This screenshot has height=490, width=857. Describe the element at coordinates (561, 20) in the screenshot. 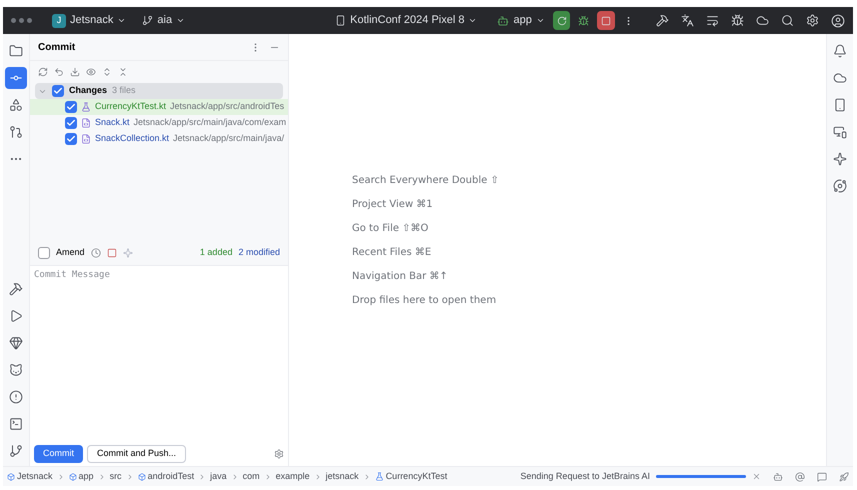

I see `rerun-button` at that location.